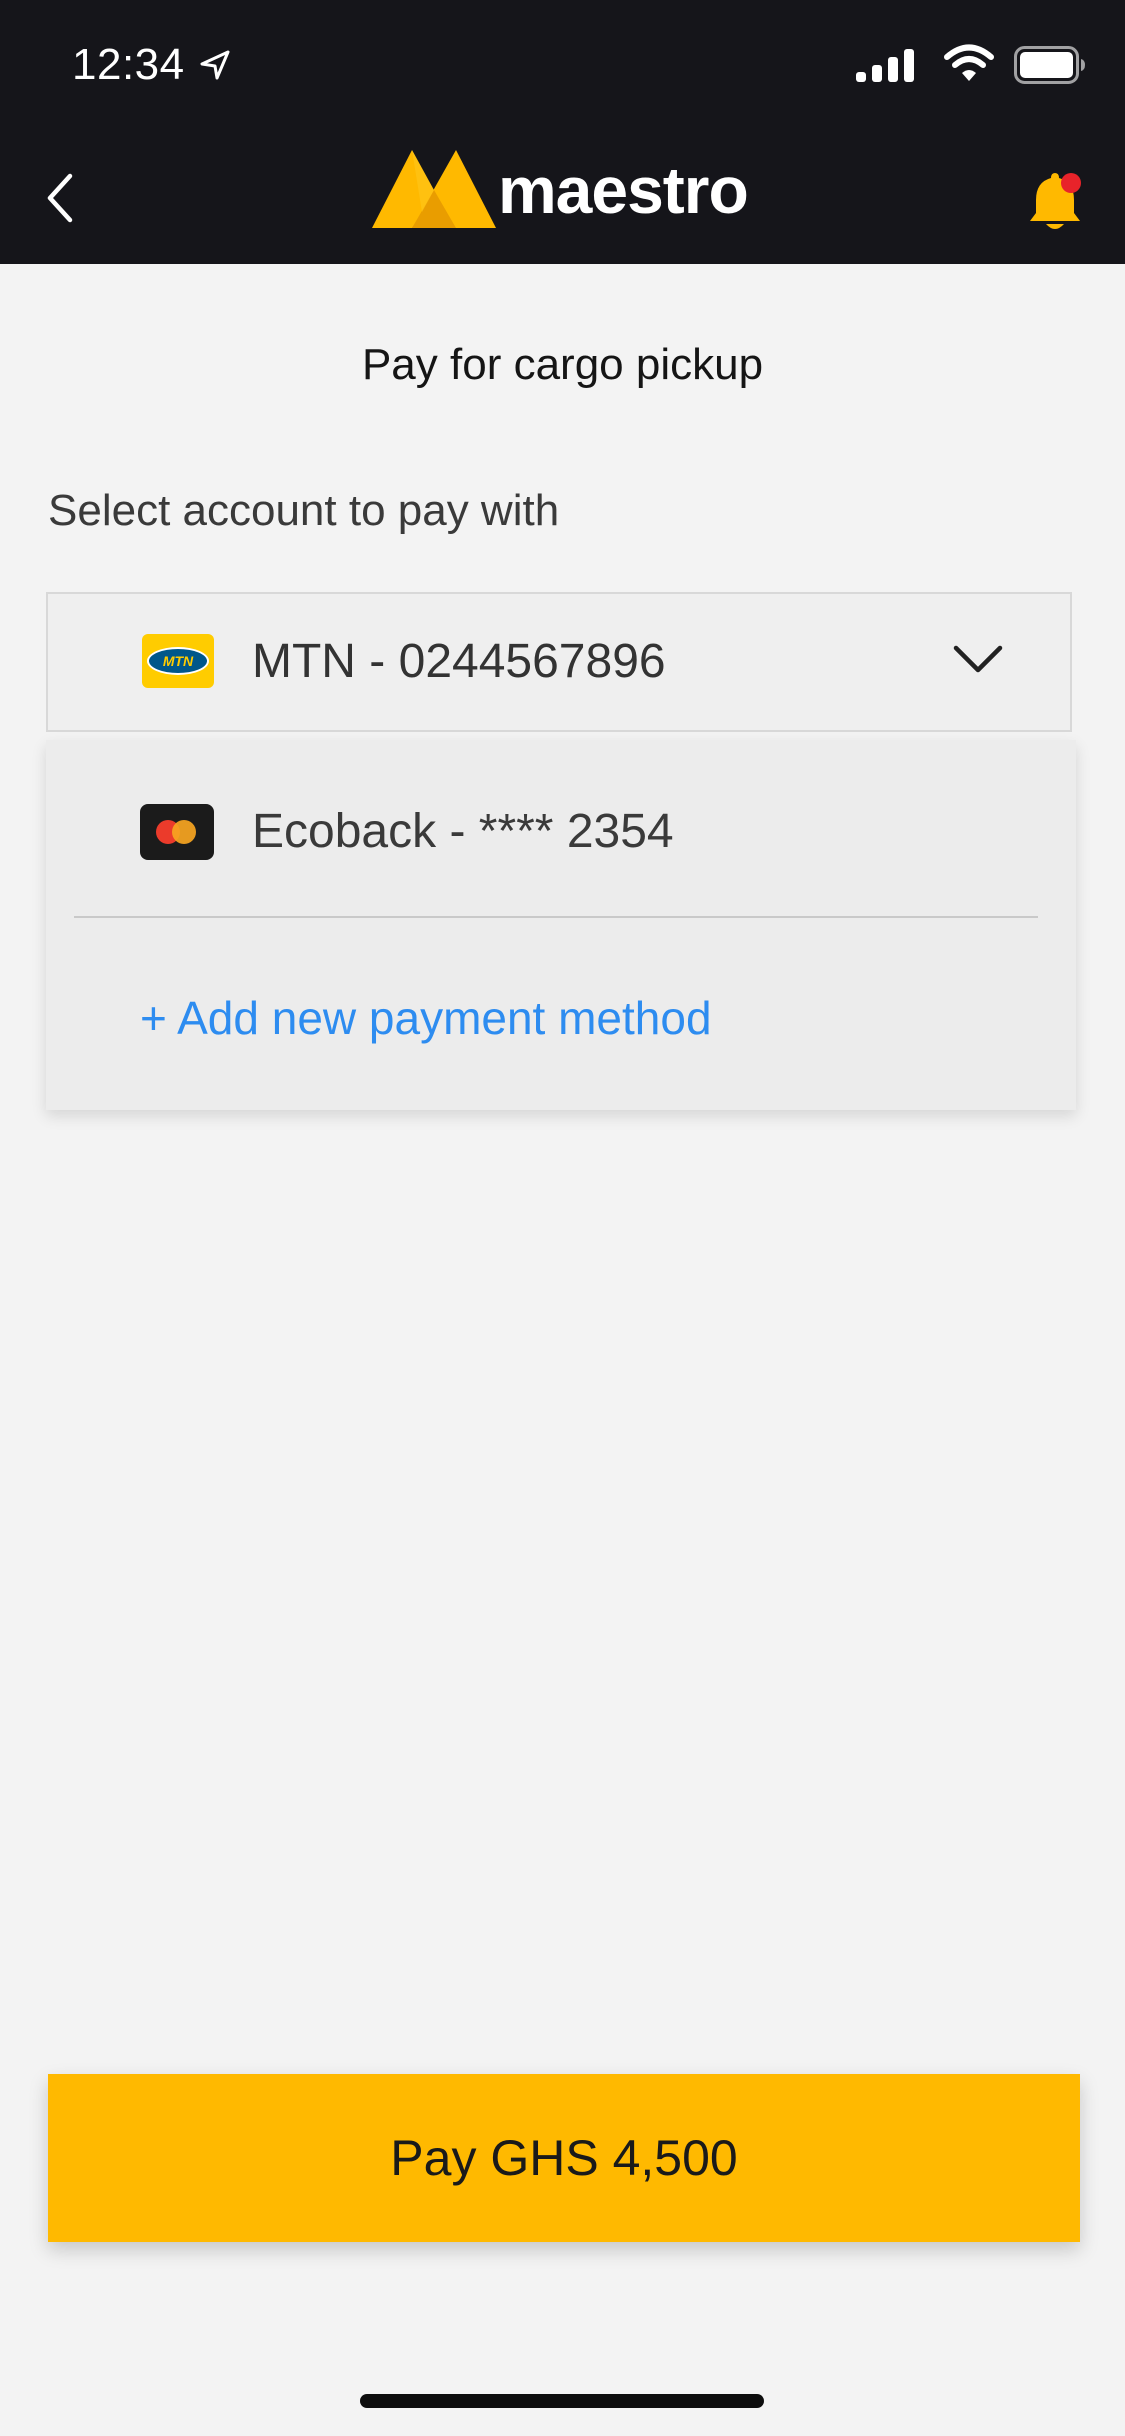  What do you see at coordinates (885, 65) in the screenshot?
I see `cellular-signal-icon` at bounding box center [885, 65].